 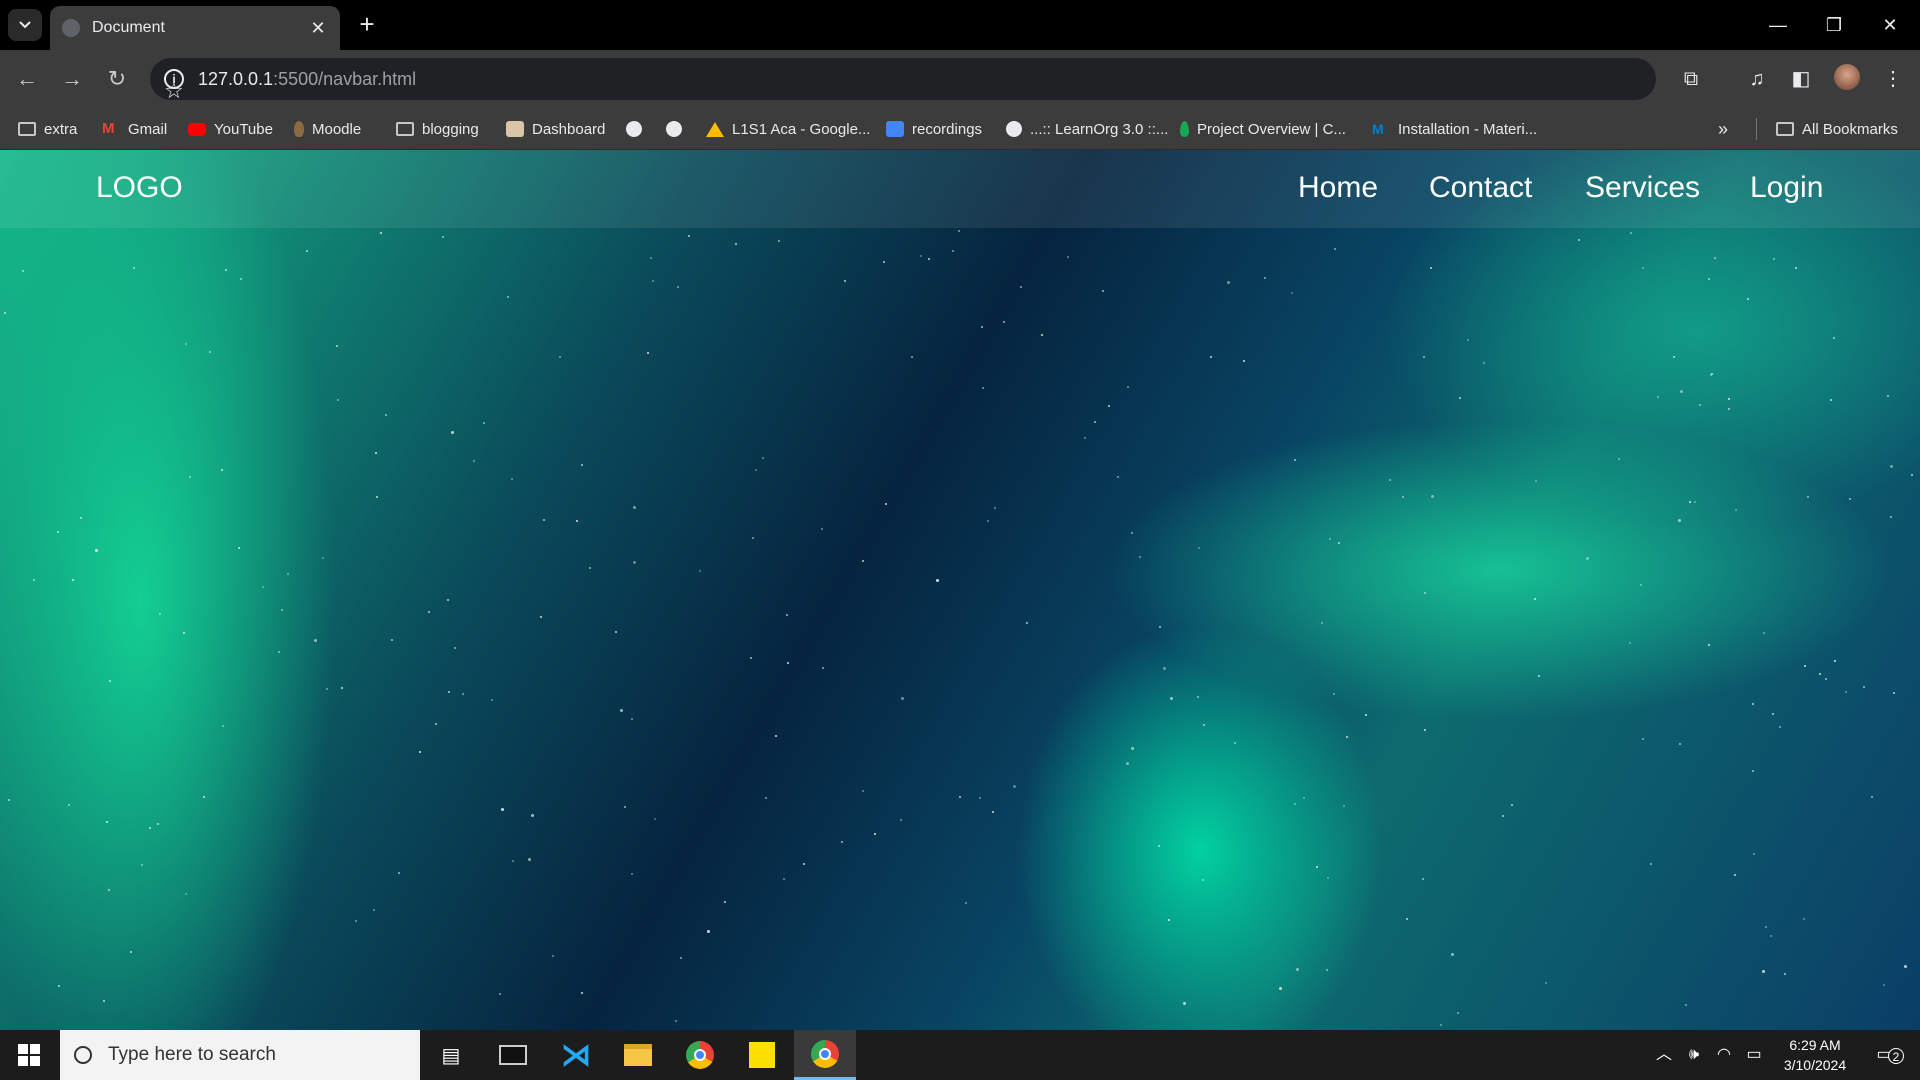 What do you see at coordinates (25, 25) in the screenshot?
I see `tab-search-button` at bounding box center [25, 25].